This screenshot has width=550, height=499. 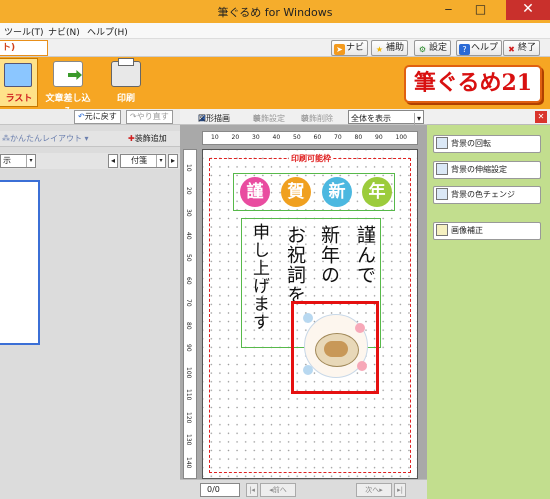 What do you see at coordinates (374, 490) in the screenshot?
I see `next-page-button: 次へ▸` at bounding box center [374, 490].